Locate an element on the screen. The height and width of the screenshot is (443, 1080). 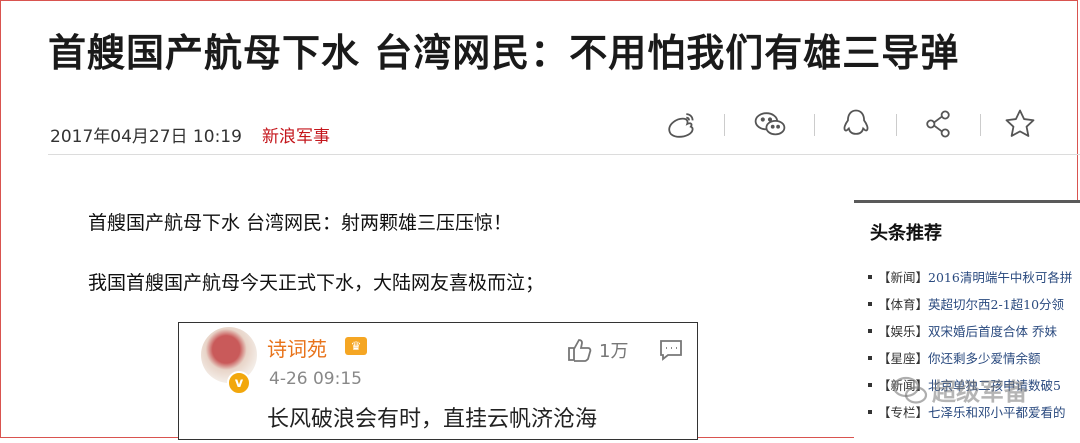
article-source-link: 新浪军事 is located at coordinates (296, 134).